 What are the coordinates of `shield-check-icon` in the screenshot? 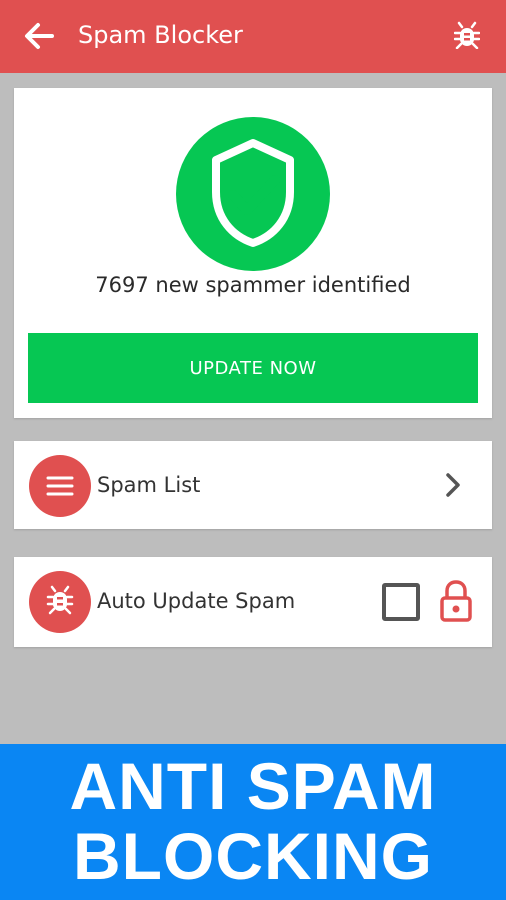 It's located at (253, 194).